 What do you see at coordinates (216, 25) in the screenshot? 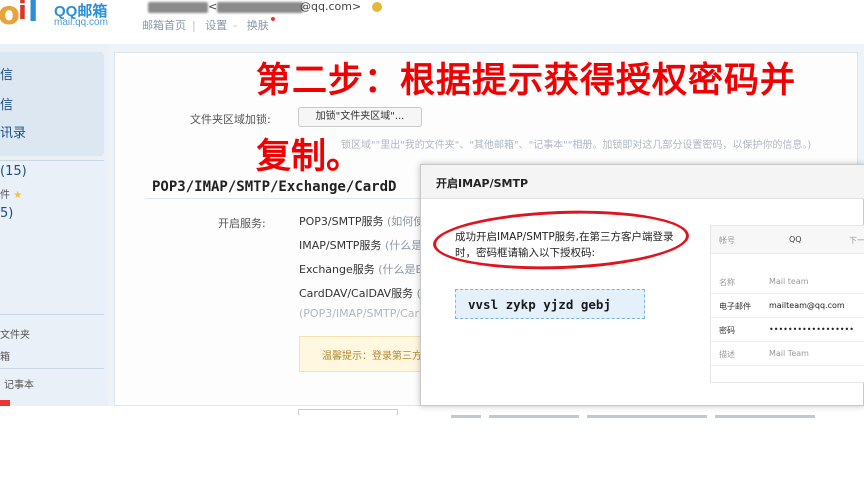
I see `nav-settings: 设置` at bounding box center [216, 25].